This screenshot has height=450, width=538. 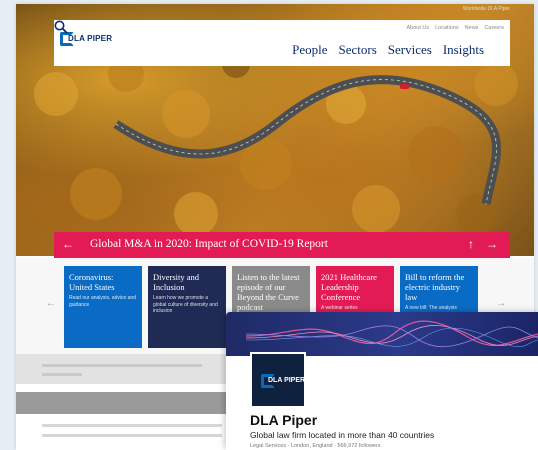 What do you see at coordinates (176, 282) in the screenshot?
I see `tile-title: Diversity and Inclusion` at bounding box center [176, 282].